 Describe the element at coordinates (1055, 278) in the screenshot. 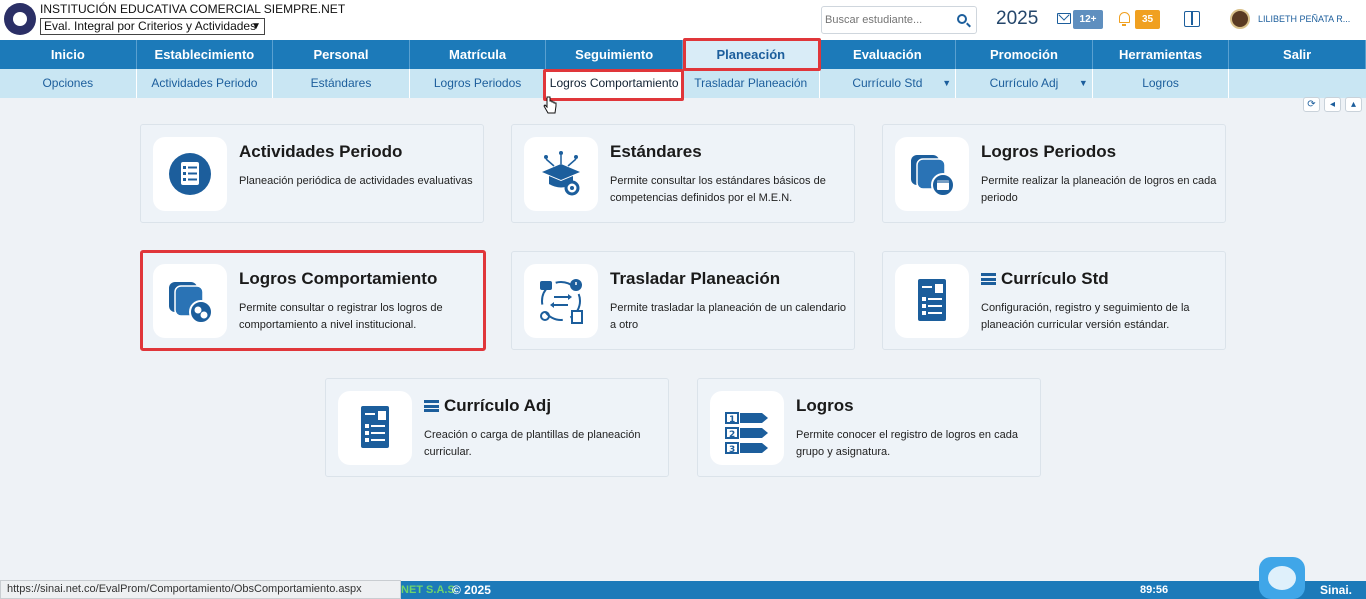

I see `card-title-text: Currículo Std` at that location.